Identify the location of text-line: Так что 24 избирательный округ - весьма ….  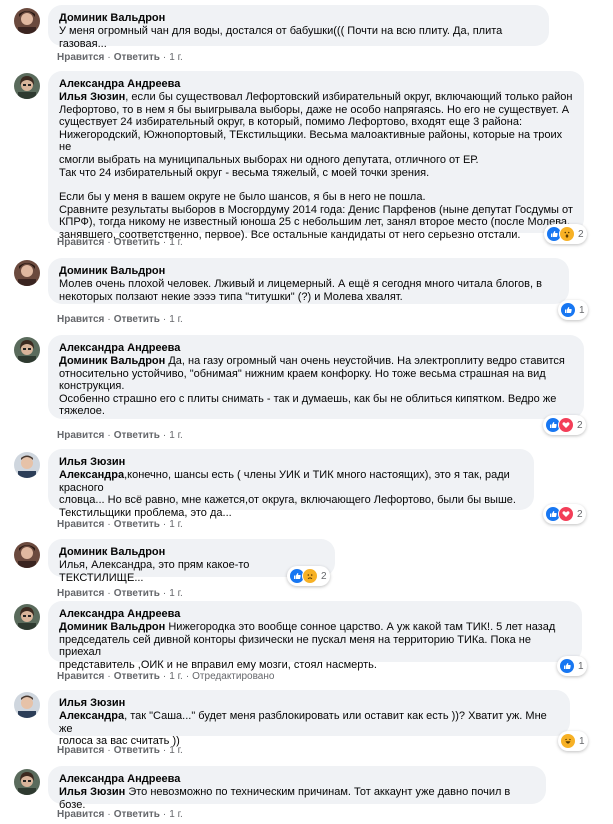
(244, 172).